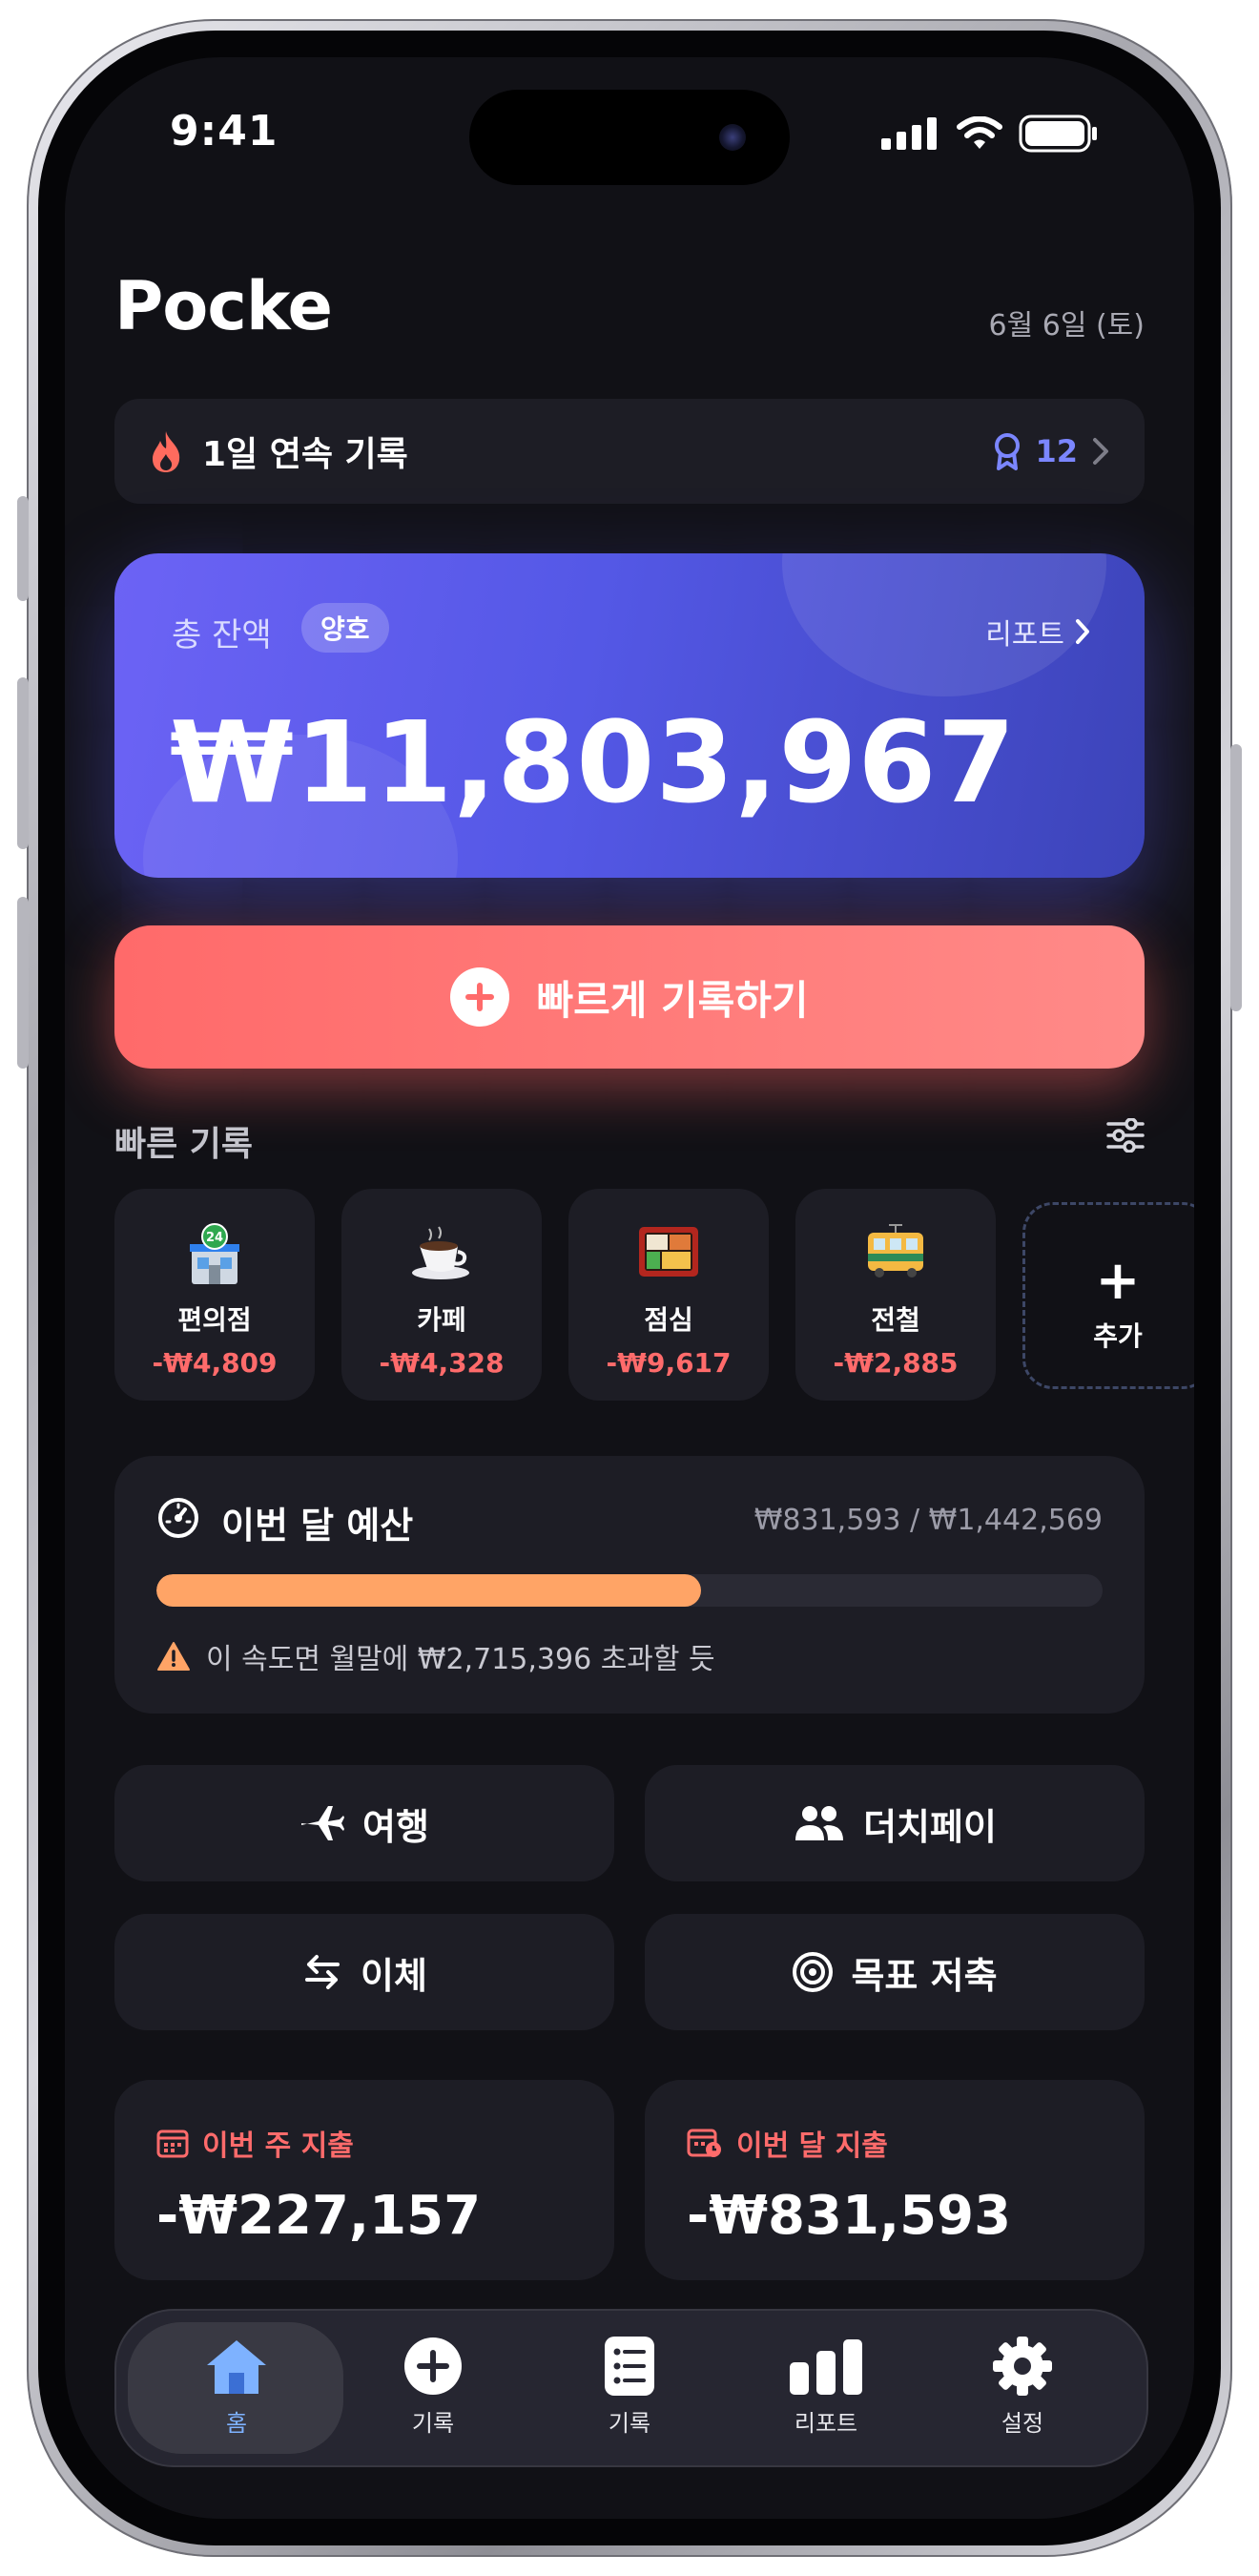 This screenshot has width=1259, height=2576. Describe the element at coordinates (819, 1823) in the screenshot. I see `people-icon` at that location.